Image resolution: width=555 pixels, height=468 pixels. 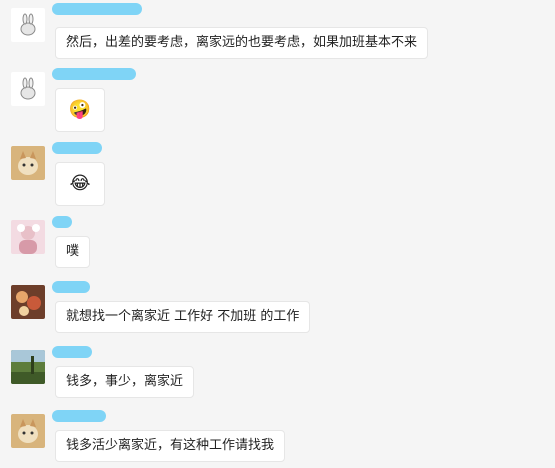 I want to click on message-bubble: 钱多，事少，离家近, so click(x=125, y=382).